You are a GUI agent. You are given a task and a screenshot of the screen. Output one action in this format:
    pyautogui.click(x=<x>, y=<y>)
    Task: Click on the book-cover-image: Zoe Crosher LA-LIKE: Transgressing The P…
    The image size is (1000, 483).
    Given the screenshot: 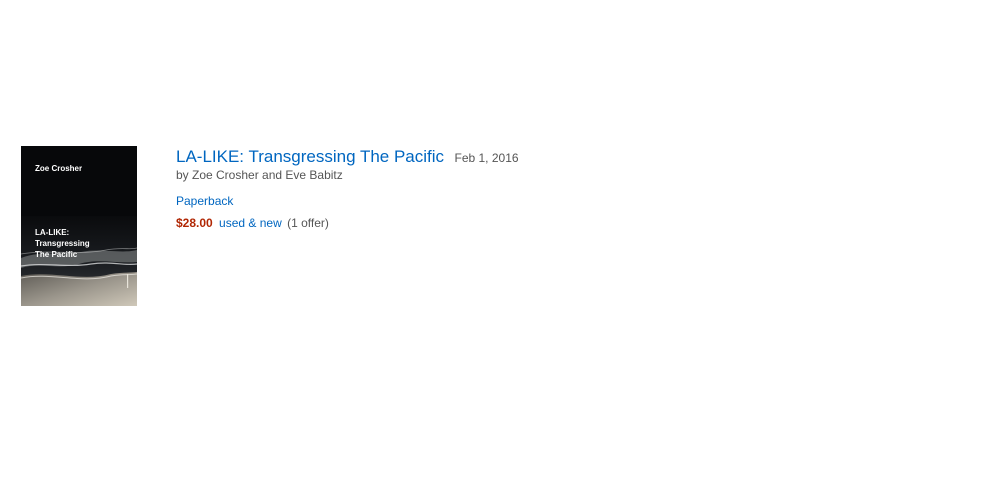 What is the action you would take?
    pyautogui.click(x=79, y=226)
    